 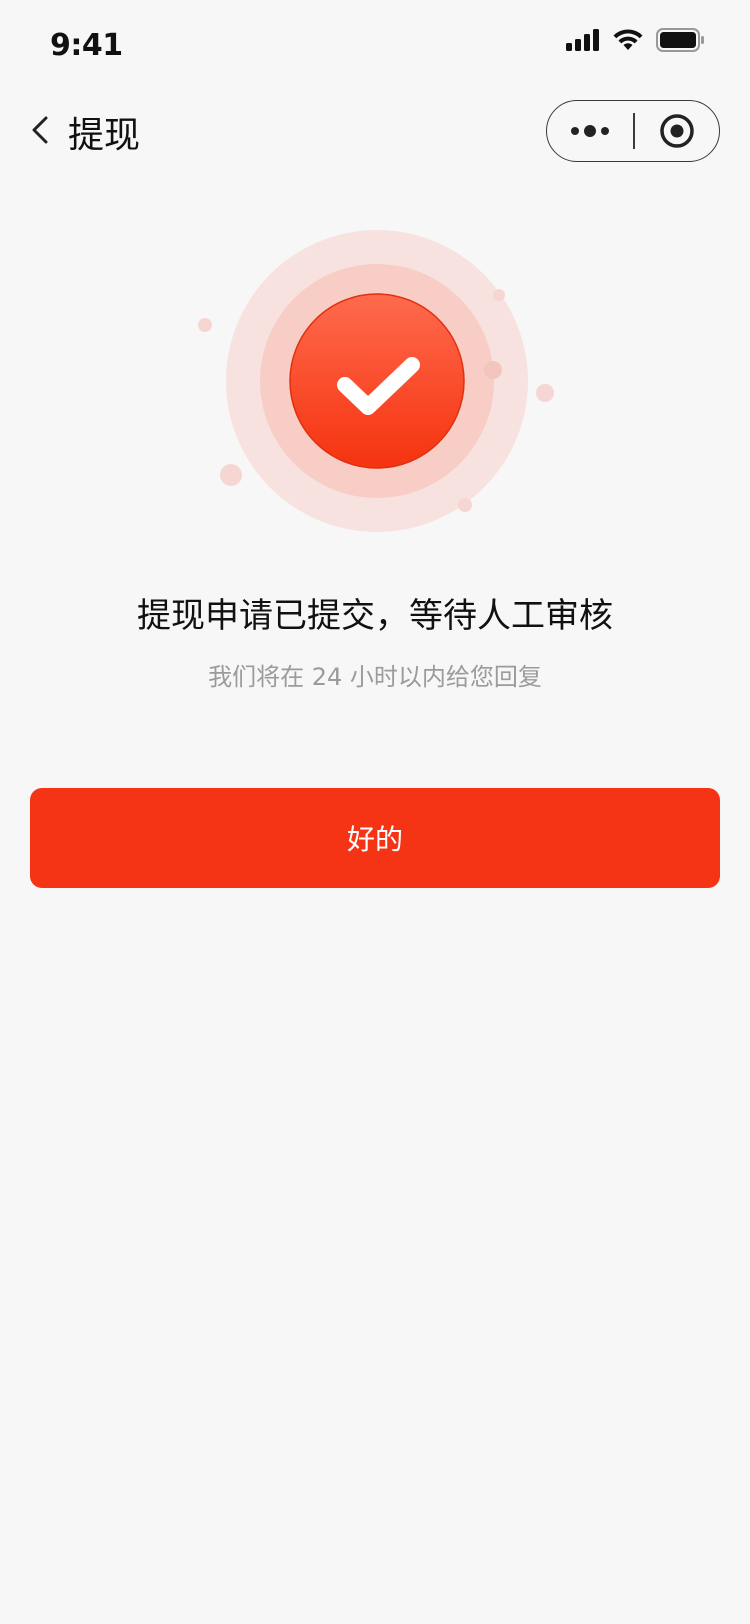 What do you see at coordinates (375, 132) in the screenshot?
I see `nav-bar: 提现` at bounding box center [375, 132].